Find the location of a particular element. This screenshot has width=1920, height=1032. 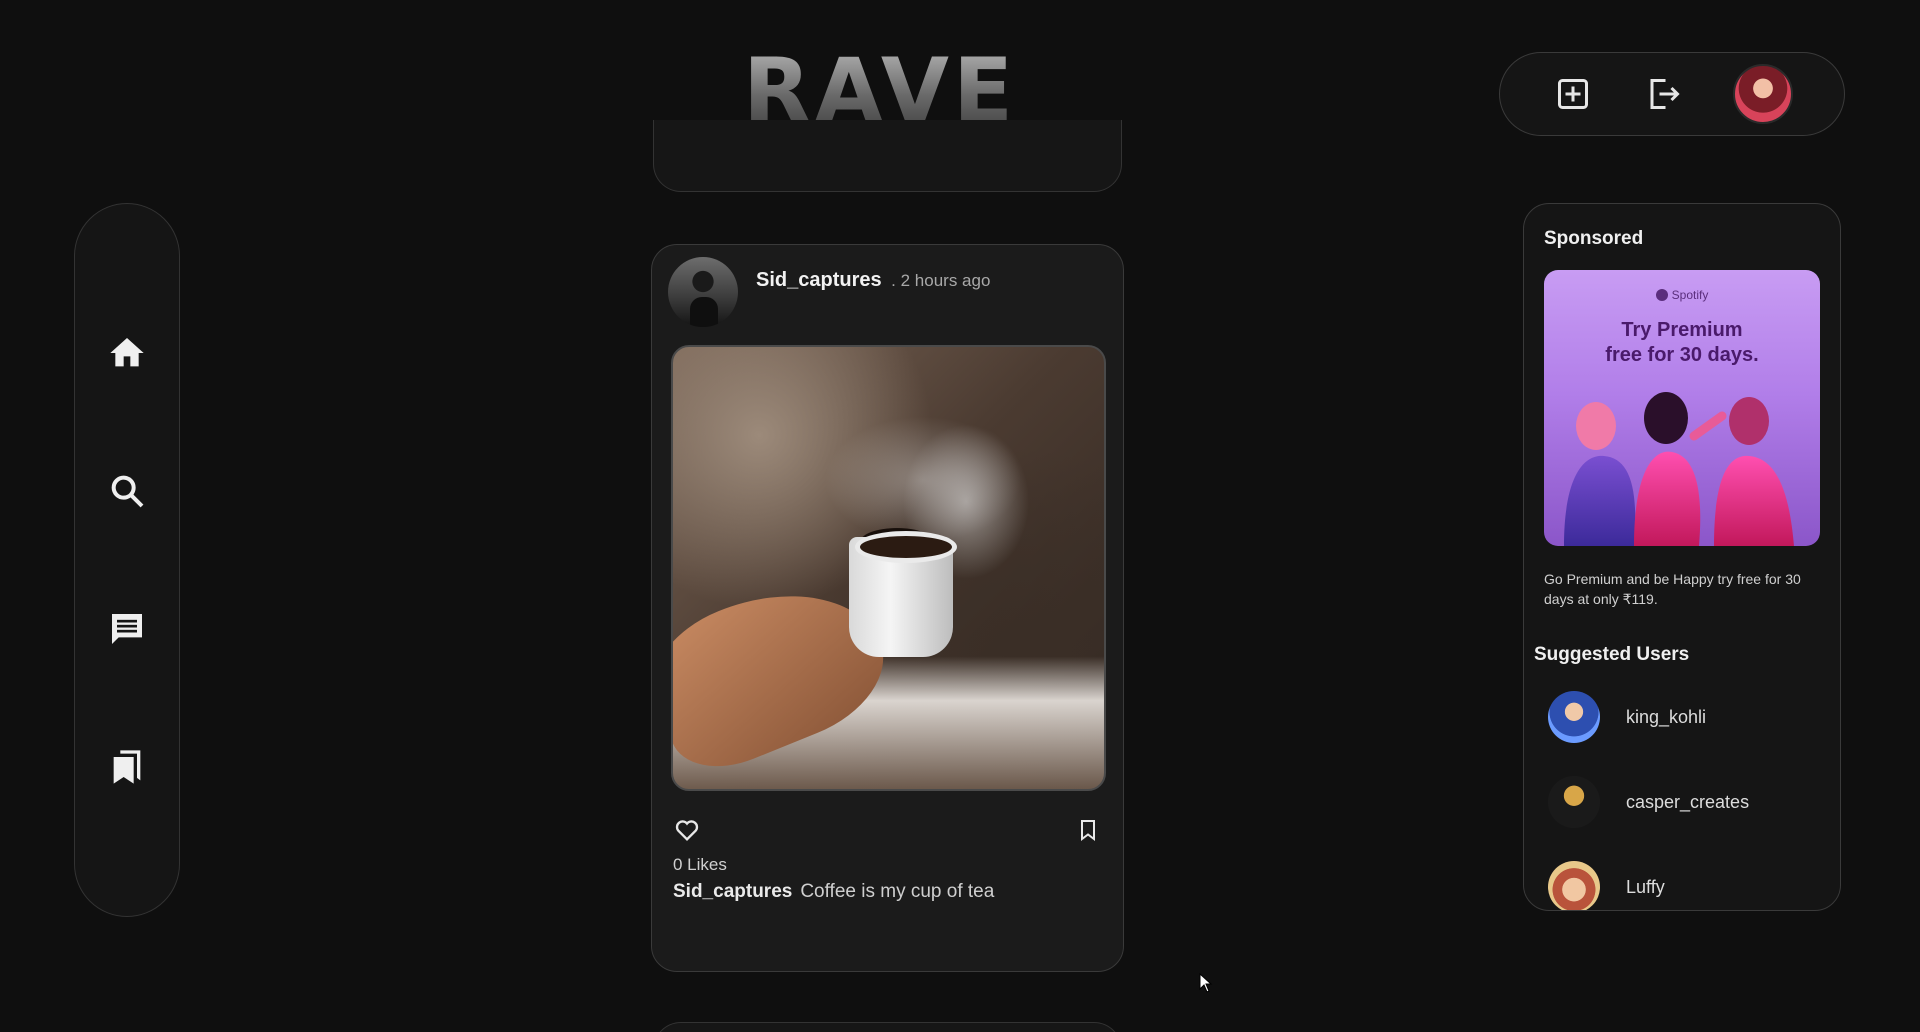

chat-icon is located at coordinates (127, 629).